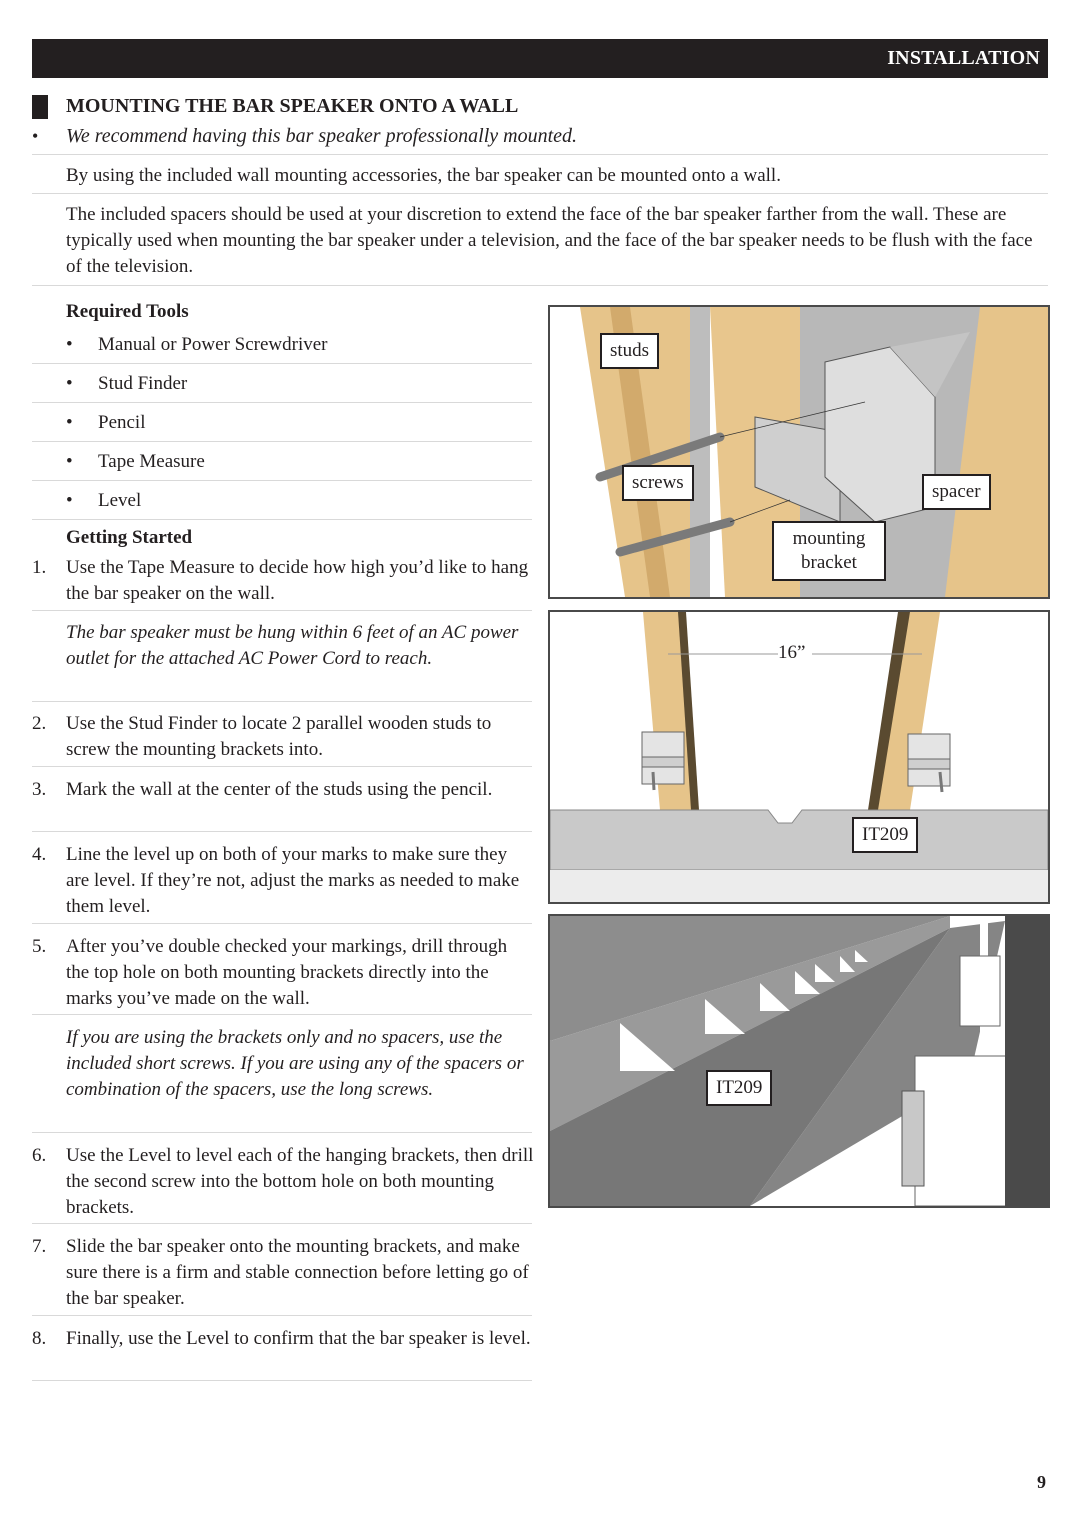 This screenshot has height=1527, width=1080. Describe the element at coordinates (540, 58) in the screenshot. I see `section-header-bar: INSTALLATION` at that location.